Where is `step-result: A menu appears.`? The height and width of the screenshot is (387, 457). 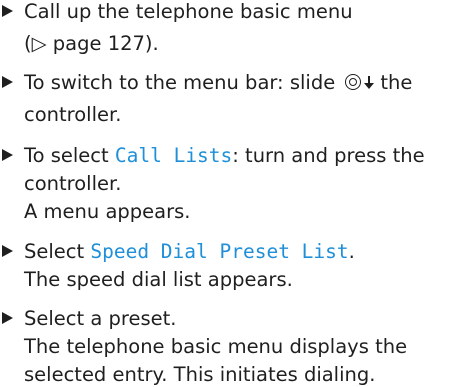
step-result: A menu appears. is located at coordinates (107, 211).